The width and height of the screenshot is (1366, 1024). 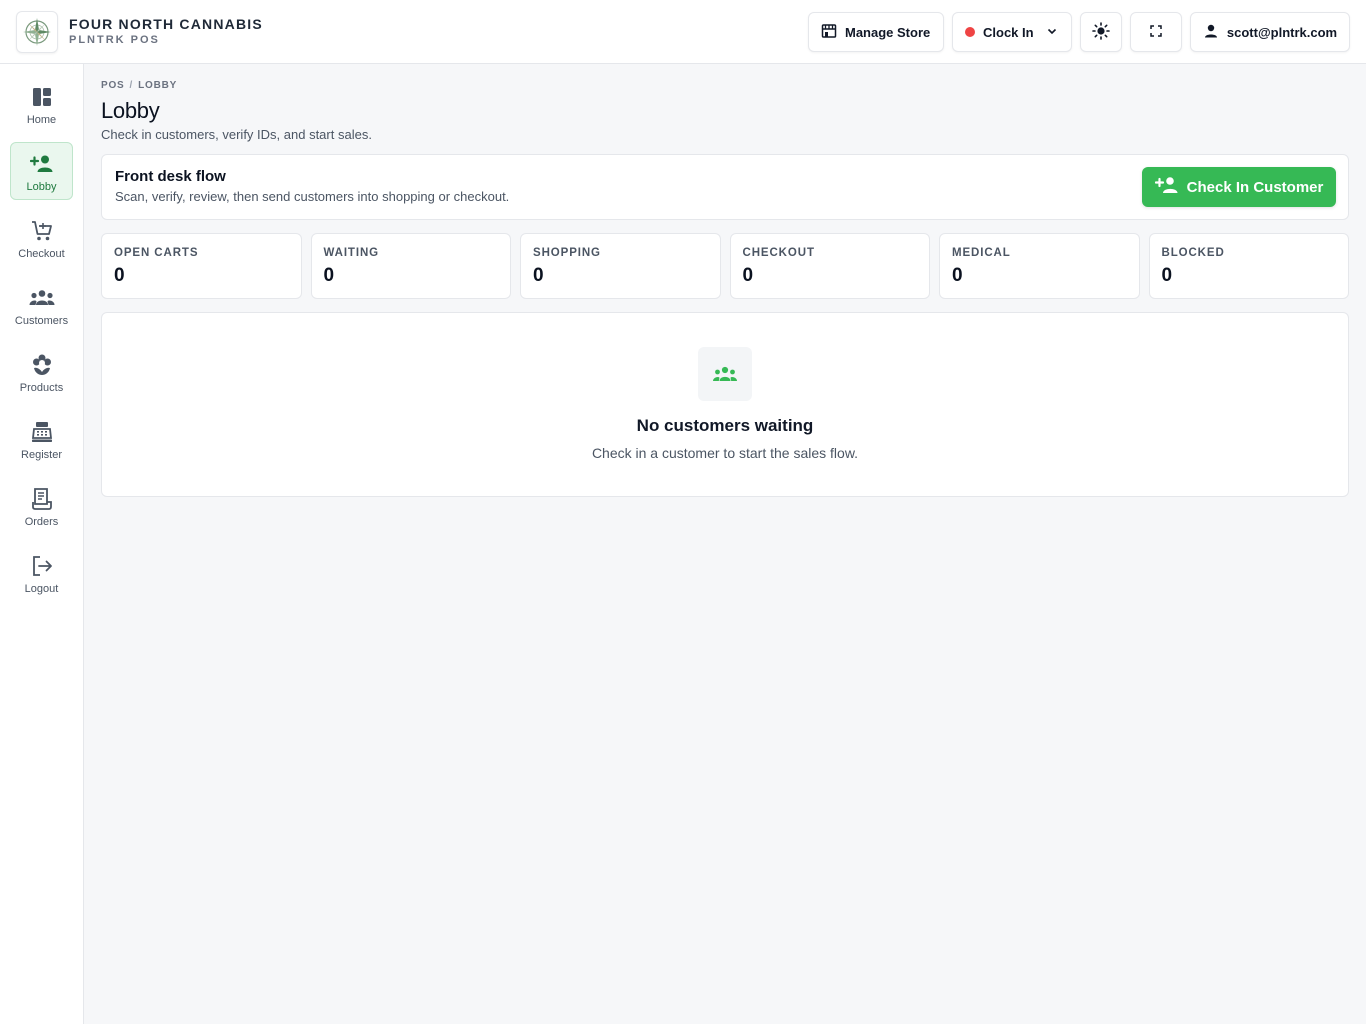 What do you see at coordinates (829, 266) in the screenshot?
I see `stat-card-checkout: CHECKOUT 0` at bounding box center [829, 266].